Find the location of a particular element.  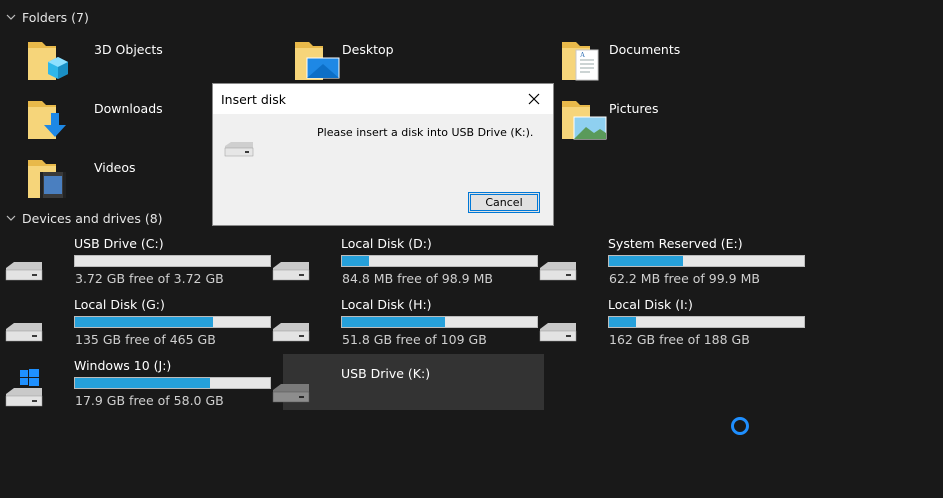

windows-drive-icon is located at coordinates (24, 388).